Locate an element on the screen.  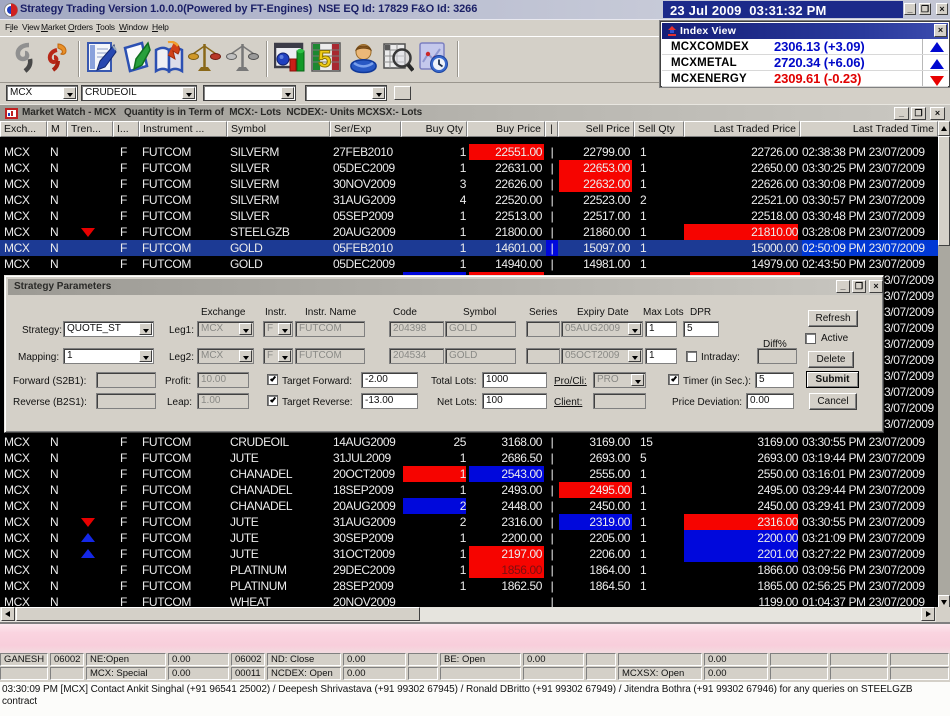
svg-text: 5 is located at coordinates (324, 59).